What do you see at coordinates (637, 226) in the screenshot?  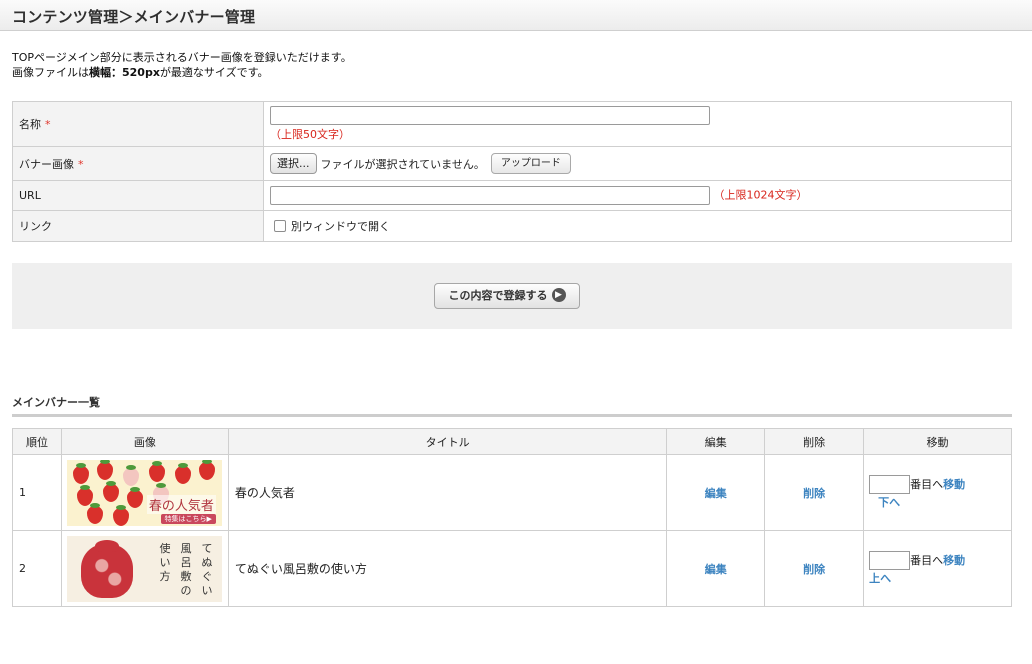 I see `link-value-cell: 別ウィンドウで開く` at bounding box center [637, 226].